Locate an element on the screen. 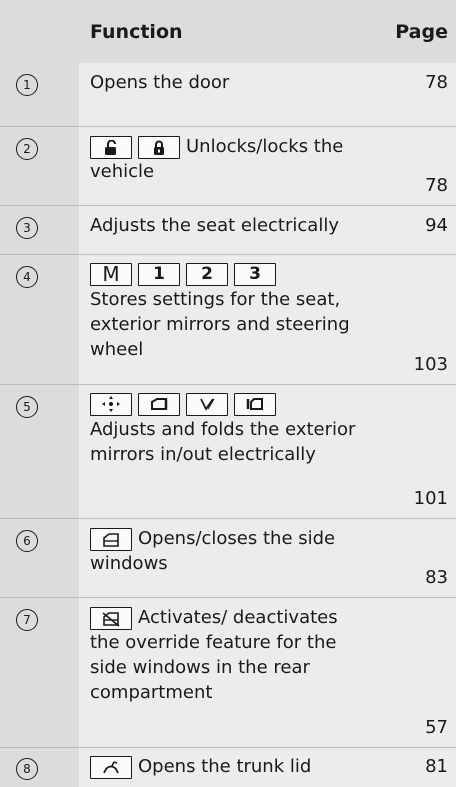 This screenshot has height=787, width=456. function-text: Adjusts the seat electrically is located at coordinates (228, 230).